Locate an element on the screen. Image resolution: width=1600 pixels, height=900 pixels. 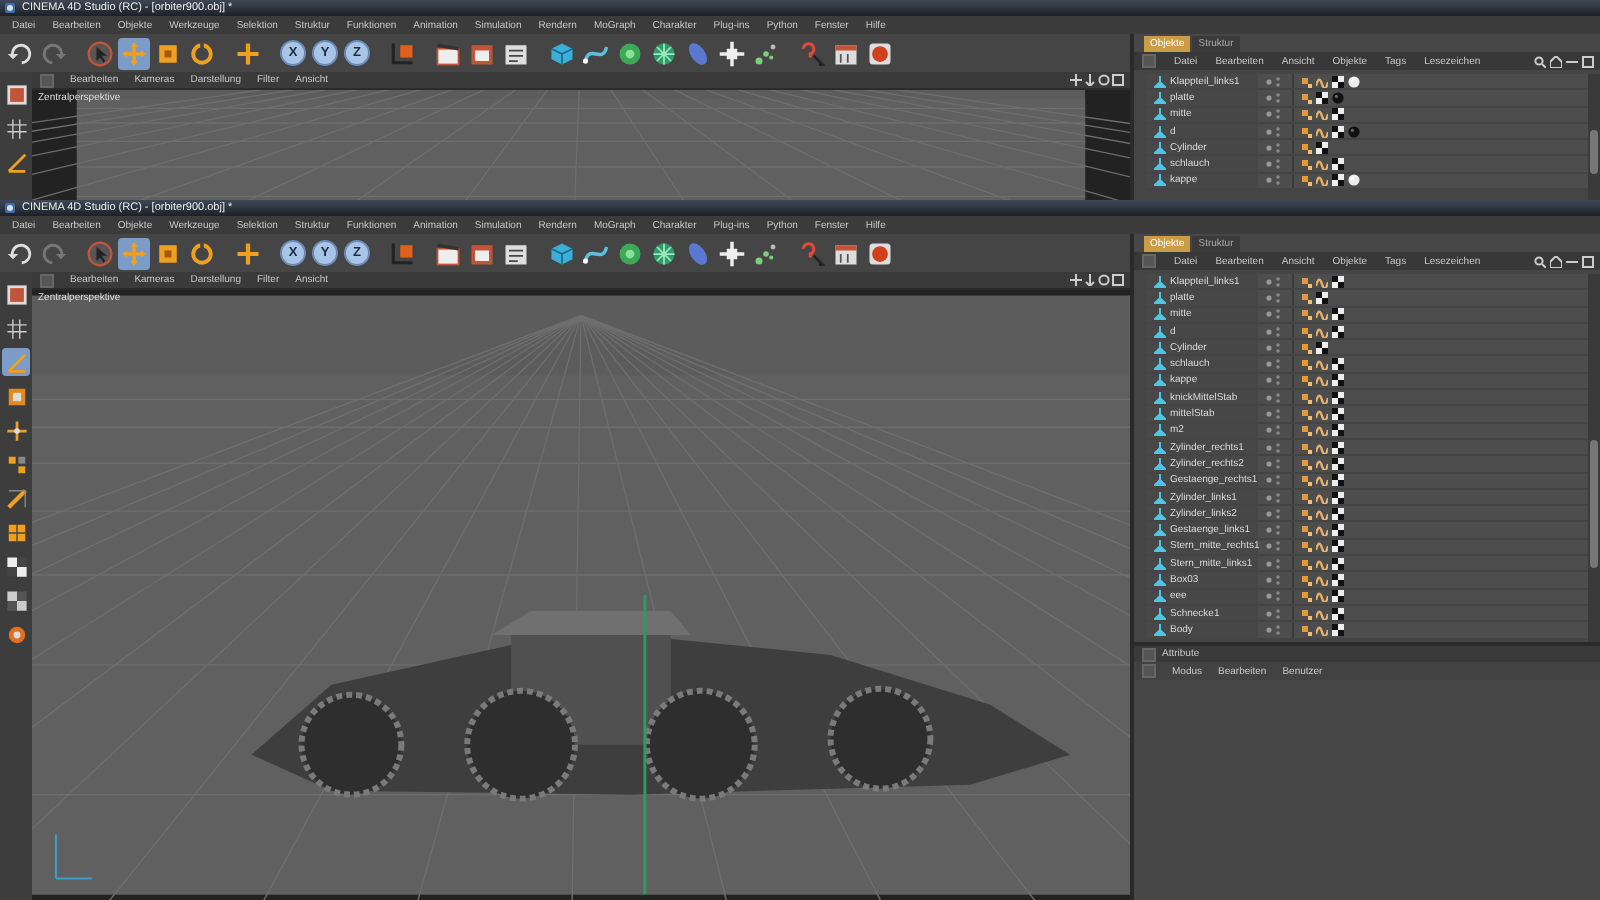
home-icon is located at coordinates (1556, 61).